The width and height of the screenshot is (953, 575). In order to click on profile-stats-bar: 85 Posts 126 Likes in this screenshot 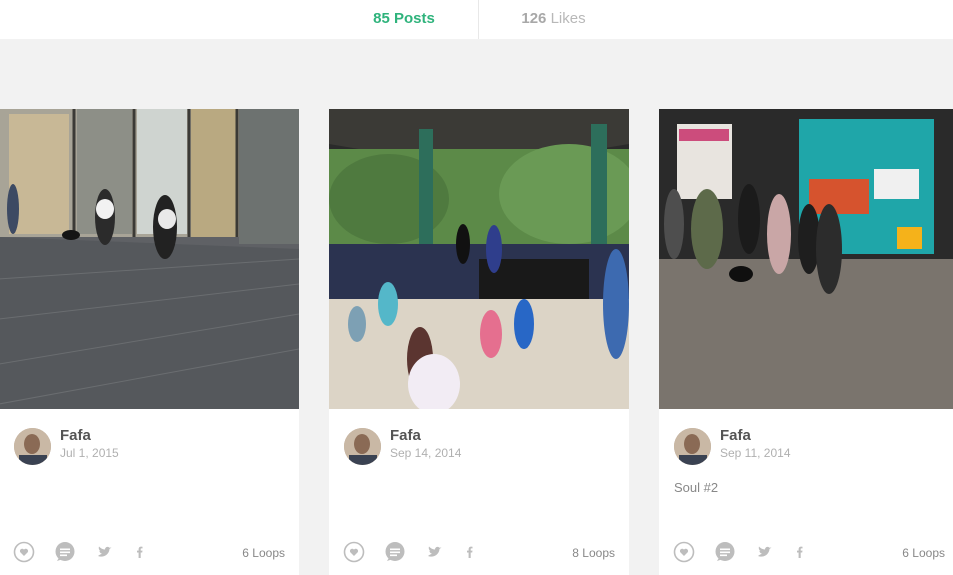, I will do `click(476, 19)`.